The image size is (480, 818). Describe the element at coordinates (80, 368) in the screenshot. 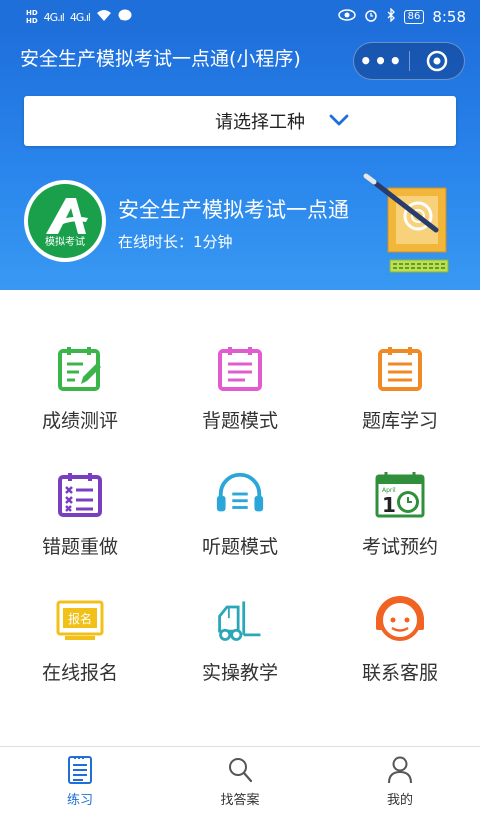

I see `clipboard-edit-icon` at that location.